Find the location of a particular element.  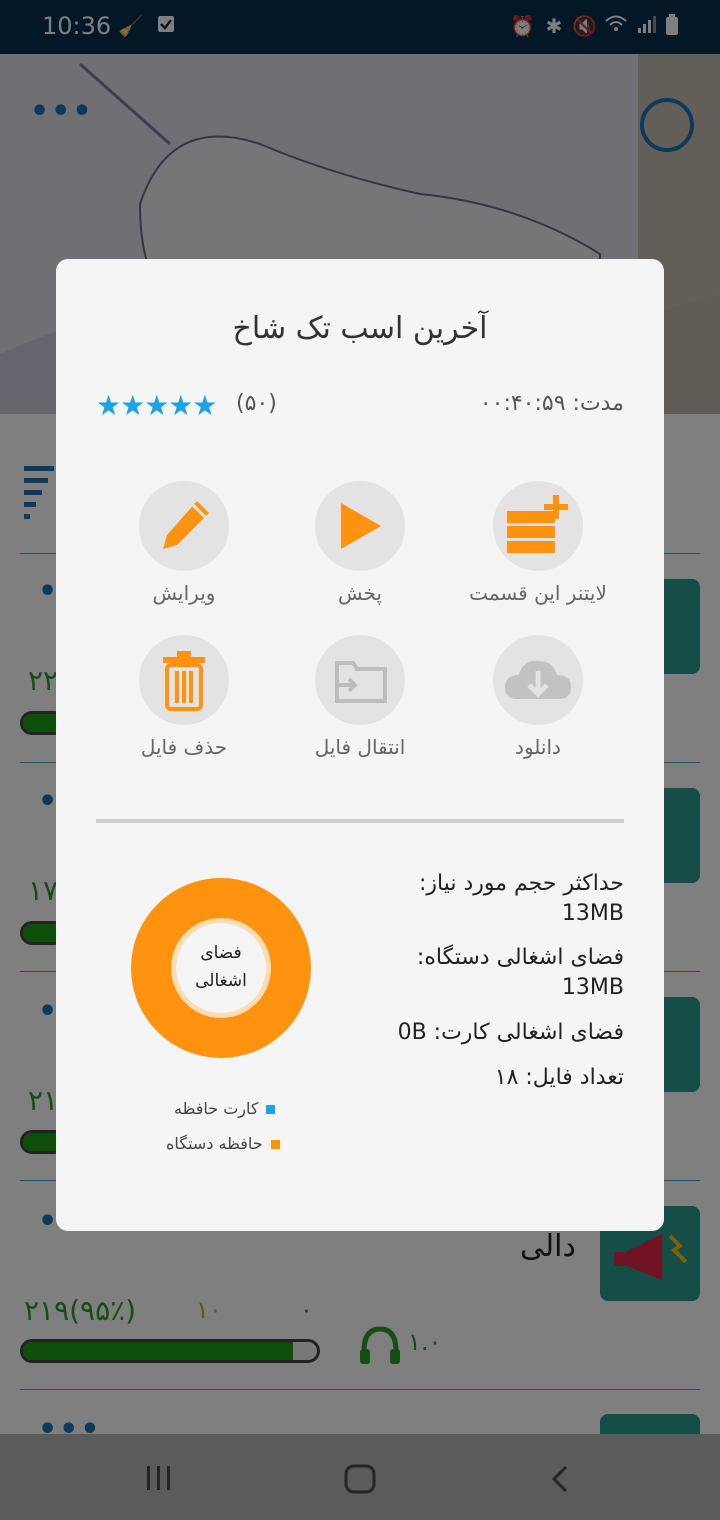

delete-file-label: حذف فایل is located at coordinates (184, 747).